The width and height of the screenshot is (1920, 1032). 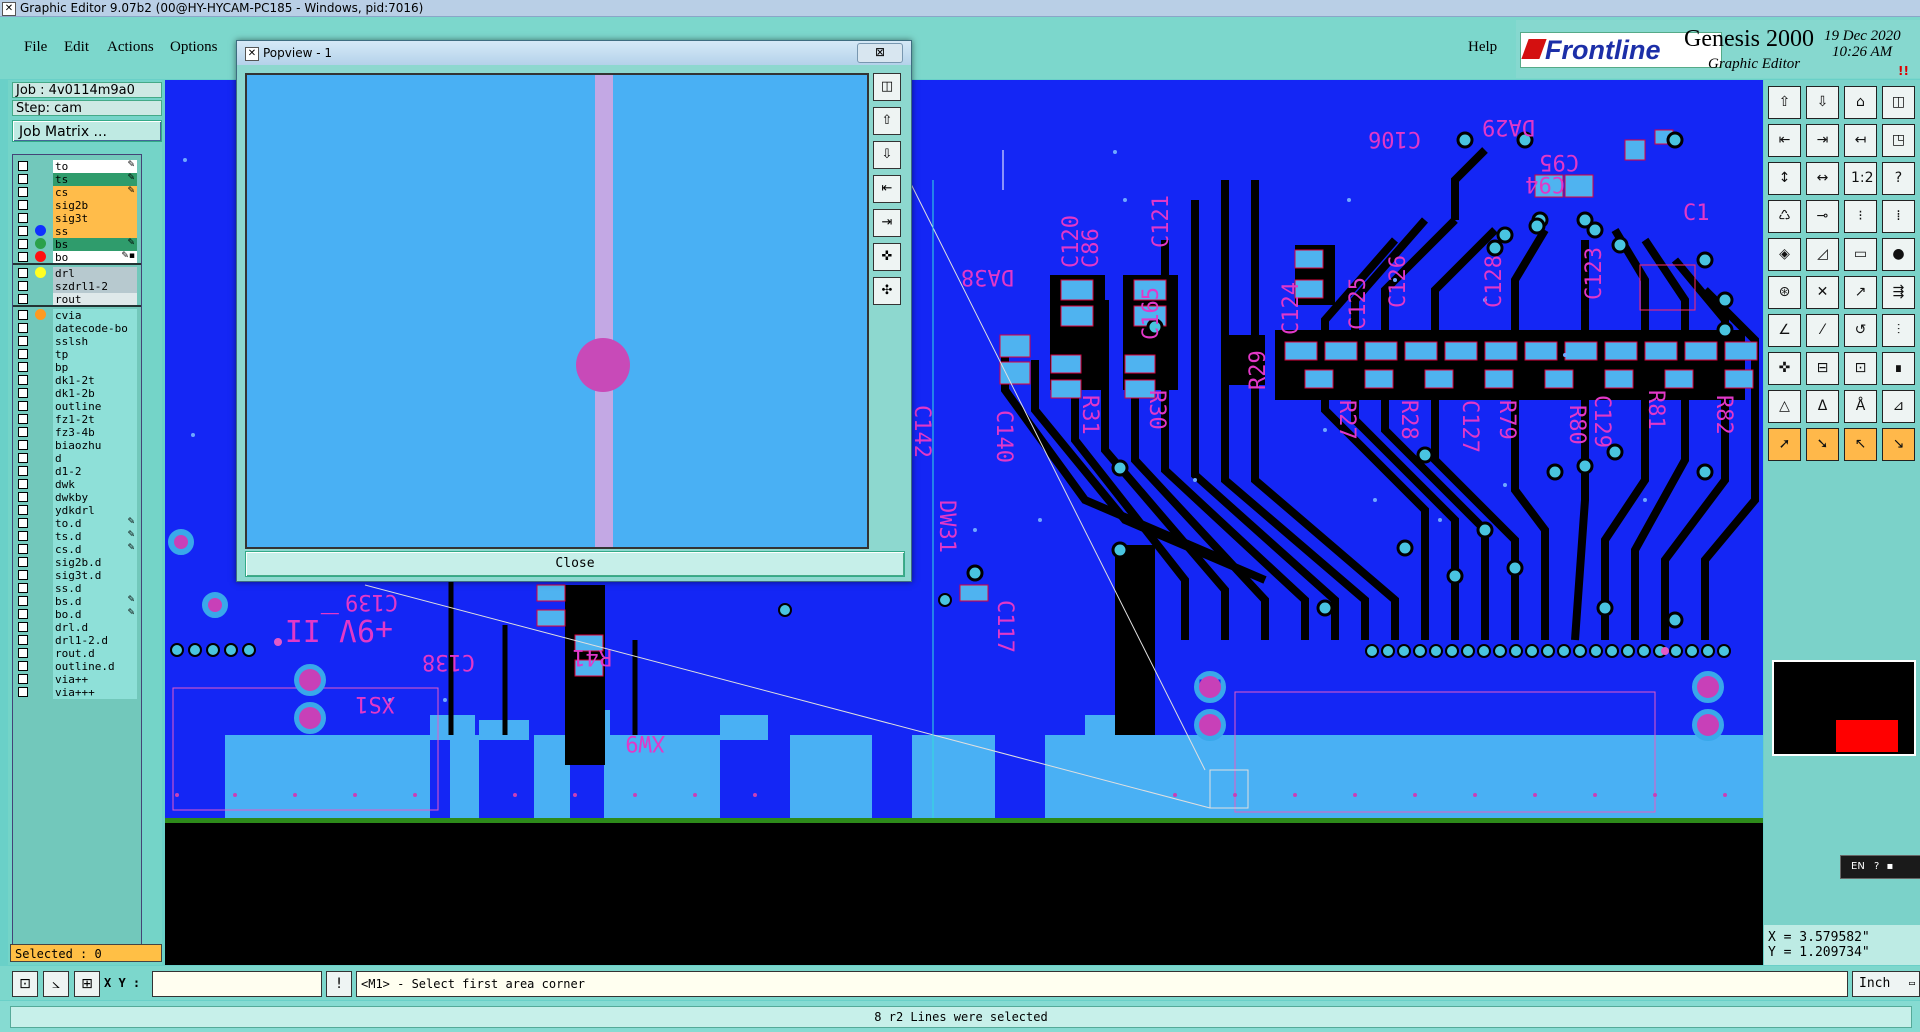 What do you see at coordinates (887, 189) in the screenshot?
I see `popview-left-icon: ⇤` at bounding box center [887, 189].